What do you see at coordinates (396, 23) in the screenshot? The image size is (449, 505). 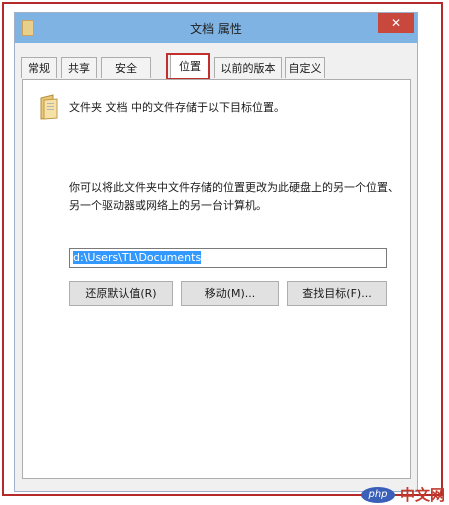 I see `close-button: ✕` at bounding box center [396, 23].